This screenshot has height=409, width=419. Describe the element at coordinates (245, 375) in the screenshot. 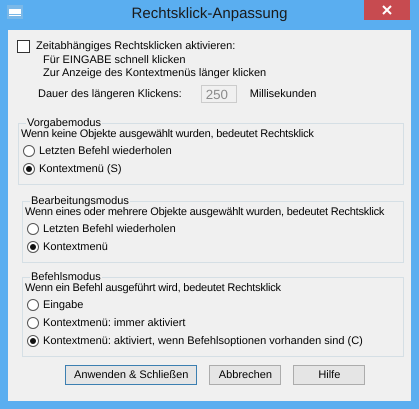

I see `dialog-button: Abbrechen` at that location.